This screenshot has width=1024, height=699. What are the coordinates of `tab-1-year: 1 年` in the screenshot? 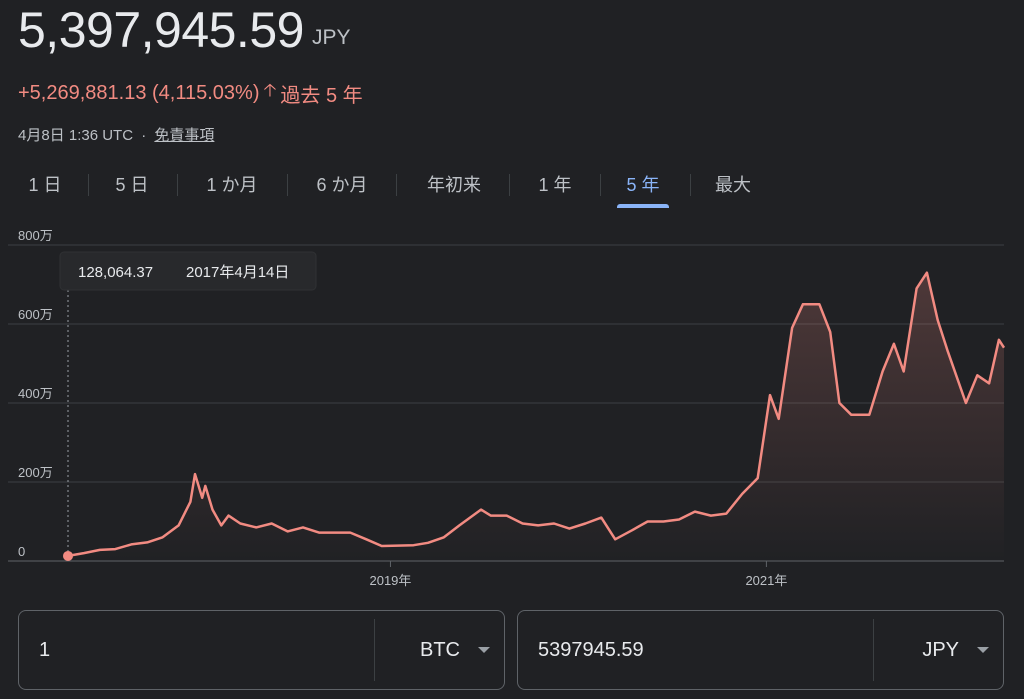 It's located at (555, 185).